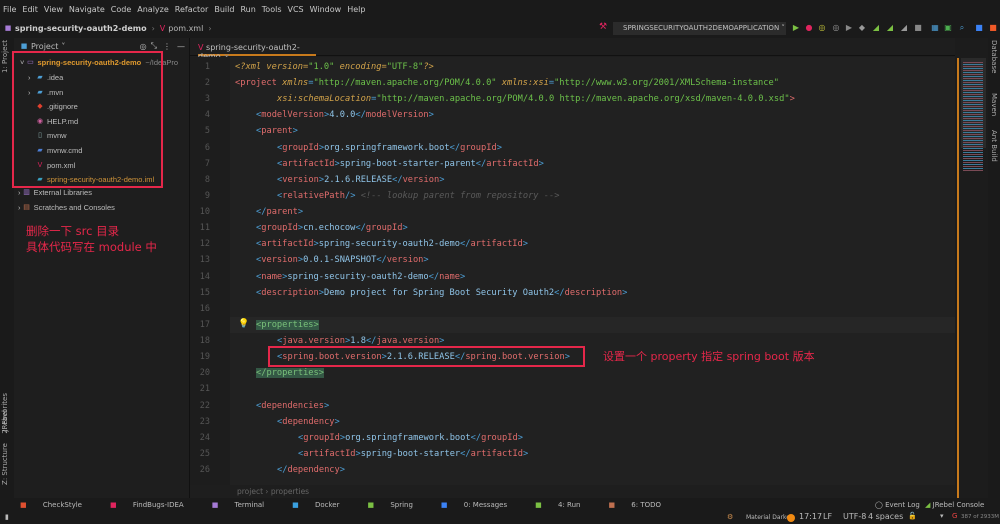  I want to click on code-token: xsi:schemaLocation, so click(324, 99).